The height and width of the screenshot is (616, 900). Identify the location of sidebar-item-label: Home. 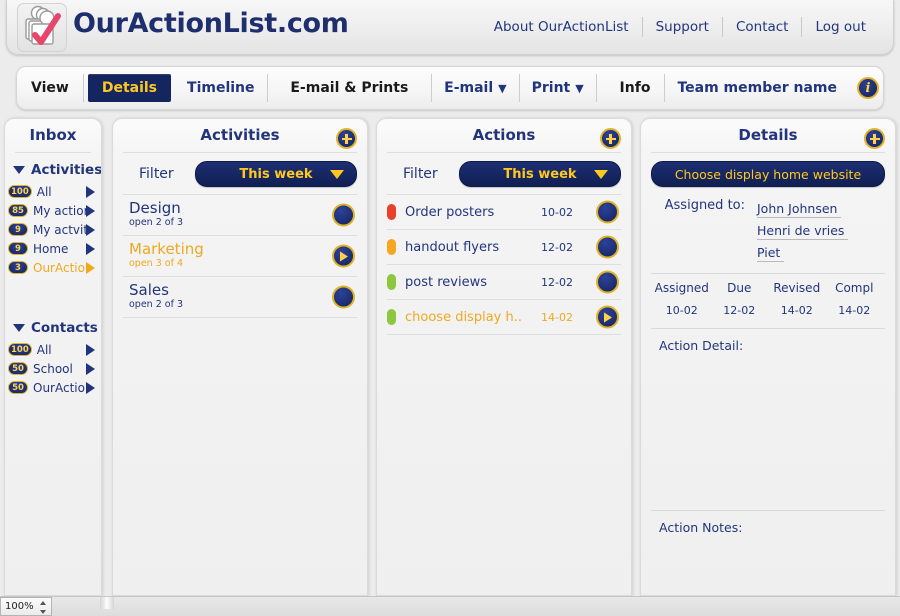
(51, 248).